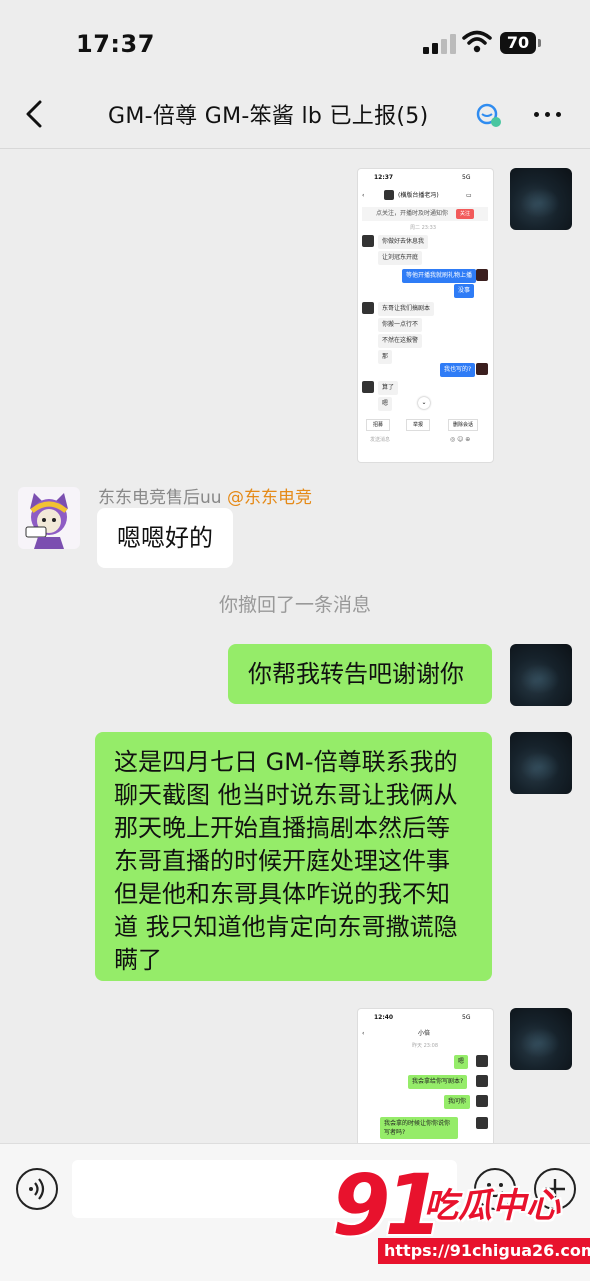  Describe the element at coordinates (418, 425) in the screenshot. I see `mini-action: 举报` at that location.